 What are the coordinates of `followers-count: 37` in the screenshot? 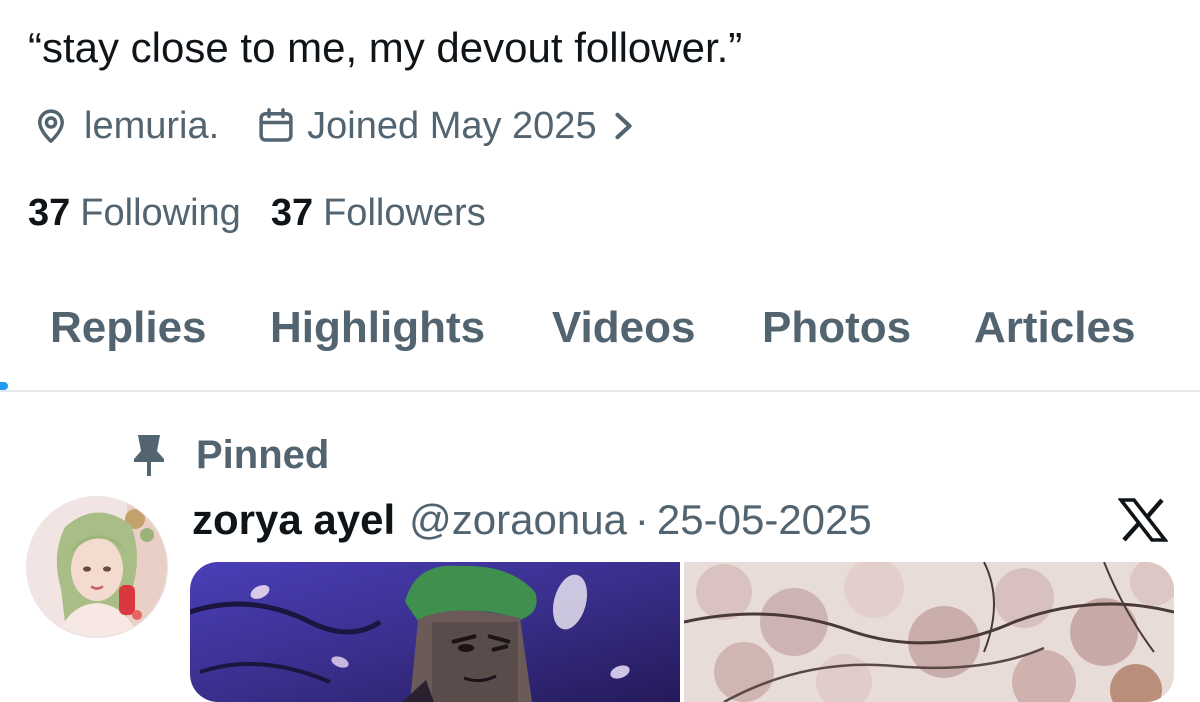 It's located at (292, 212).